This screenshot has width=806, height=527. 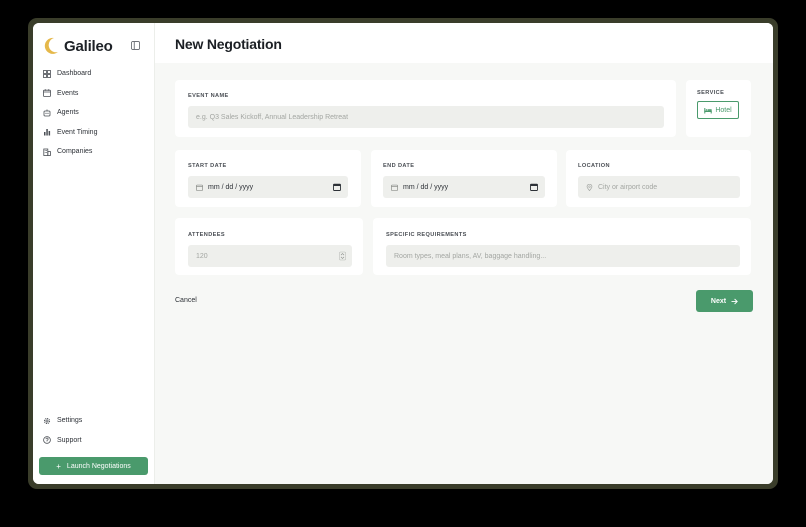 I want to click on sidebar-item-event-timing: Event Timing, so click(x=94, y=133).